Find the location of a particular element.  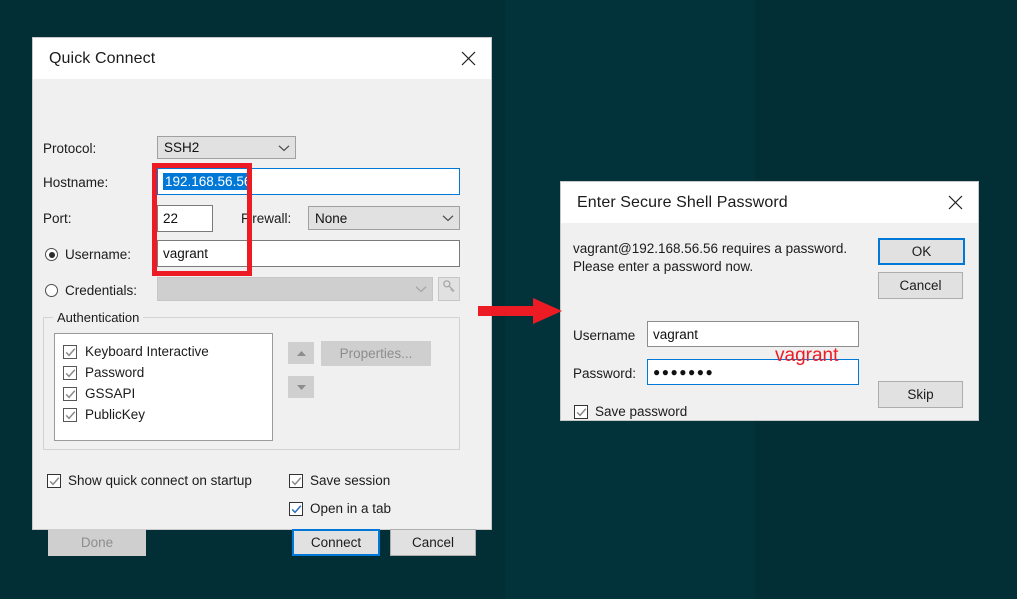

password-cancel-label: Cancel is located at coordinates (920, 285).